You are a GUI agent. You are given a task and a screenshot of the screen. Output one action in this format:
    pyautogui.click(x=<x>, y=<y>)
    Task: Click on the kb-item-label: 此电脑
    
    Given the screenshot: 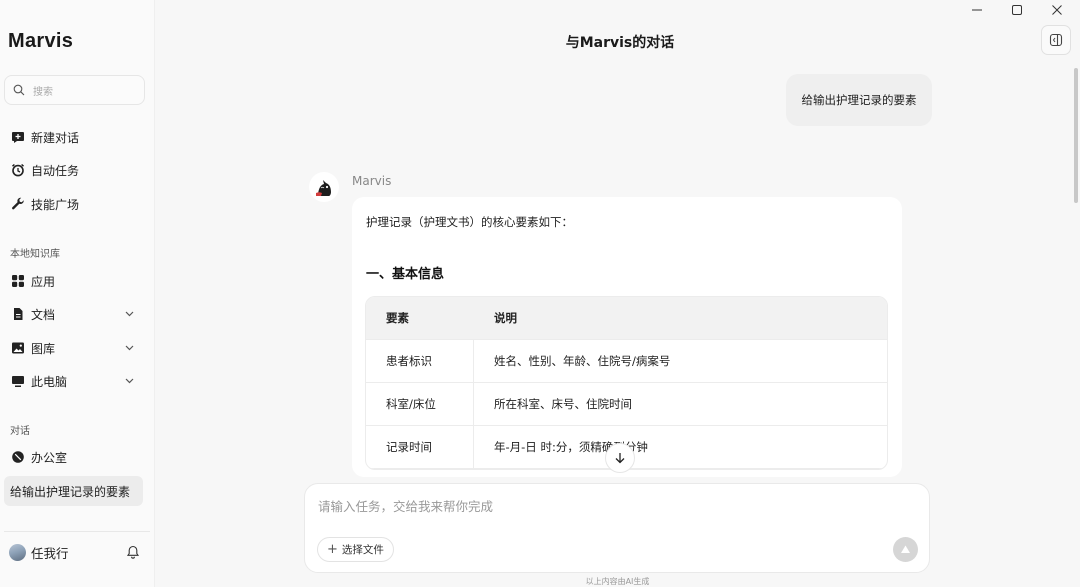 What is the action you would take?
    pyautogui.click(x=49, y=381)
    